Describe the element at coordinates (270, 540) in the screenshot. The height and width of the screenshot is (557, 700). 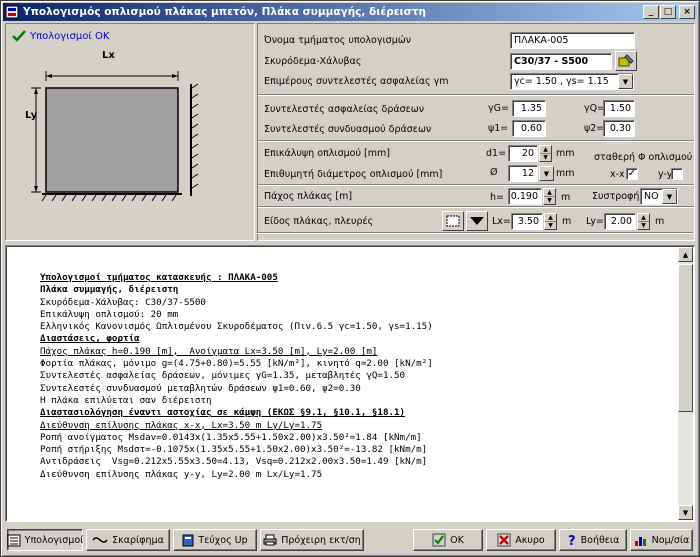
I see `printer-icon` at that location.